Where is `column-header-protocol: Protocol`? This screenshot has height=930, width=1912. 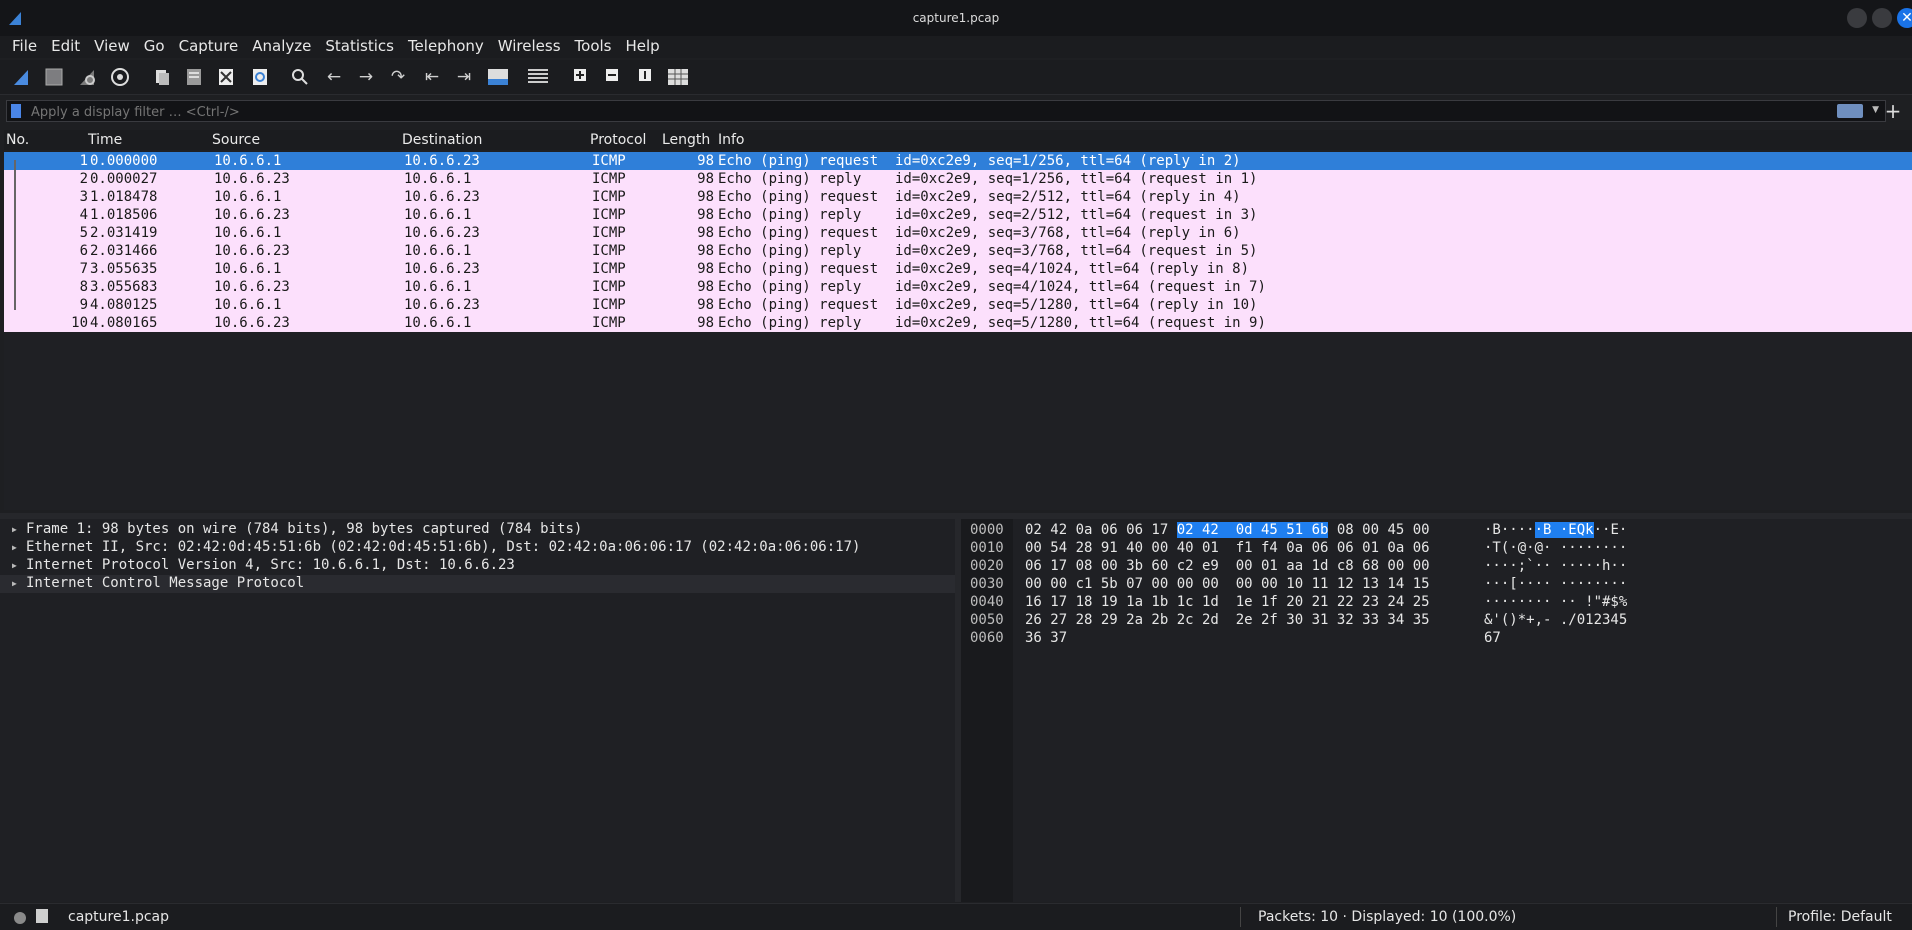 column-header-protocol: Protocol is located at coordinates (618, 140).